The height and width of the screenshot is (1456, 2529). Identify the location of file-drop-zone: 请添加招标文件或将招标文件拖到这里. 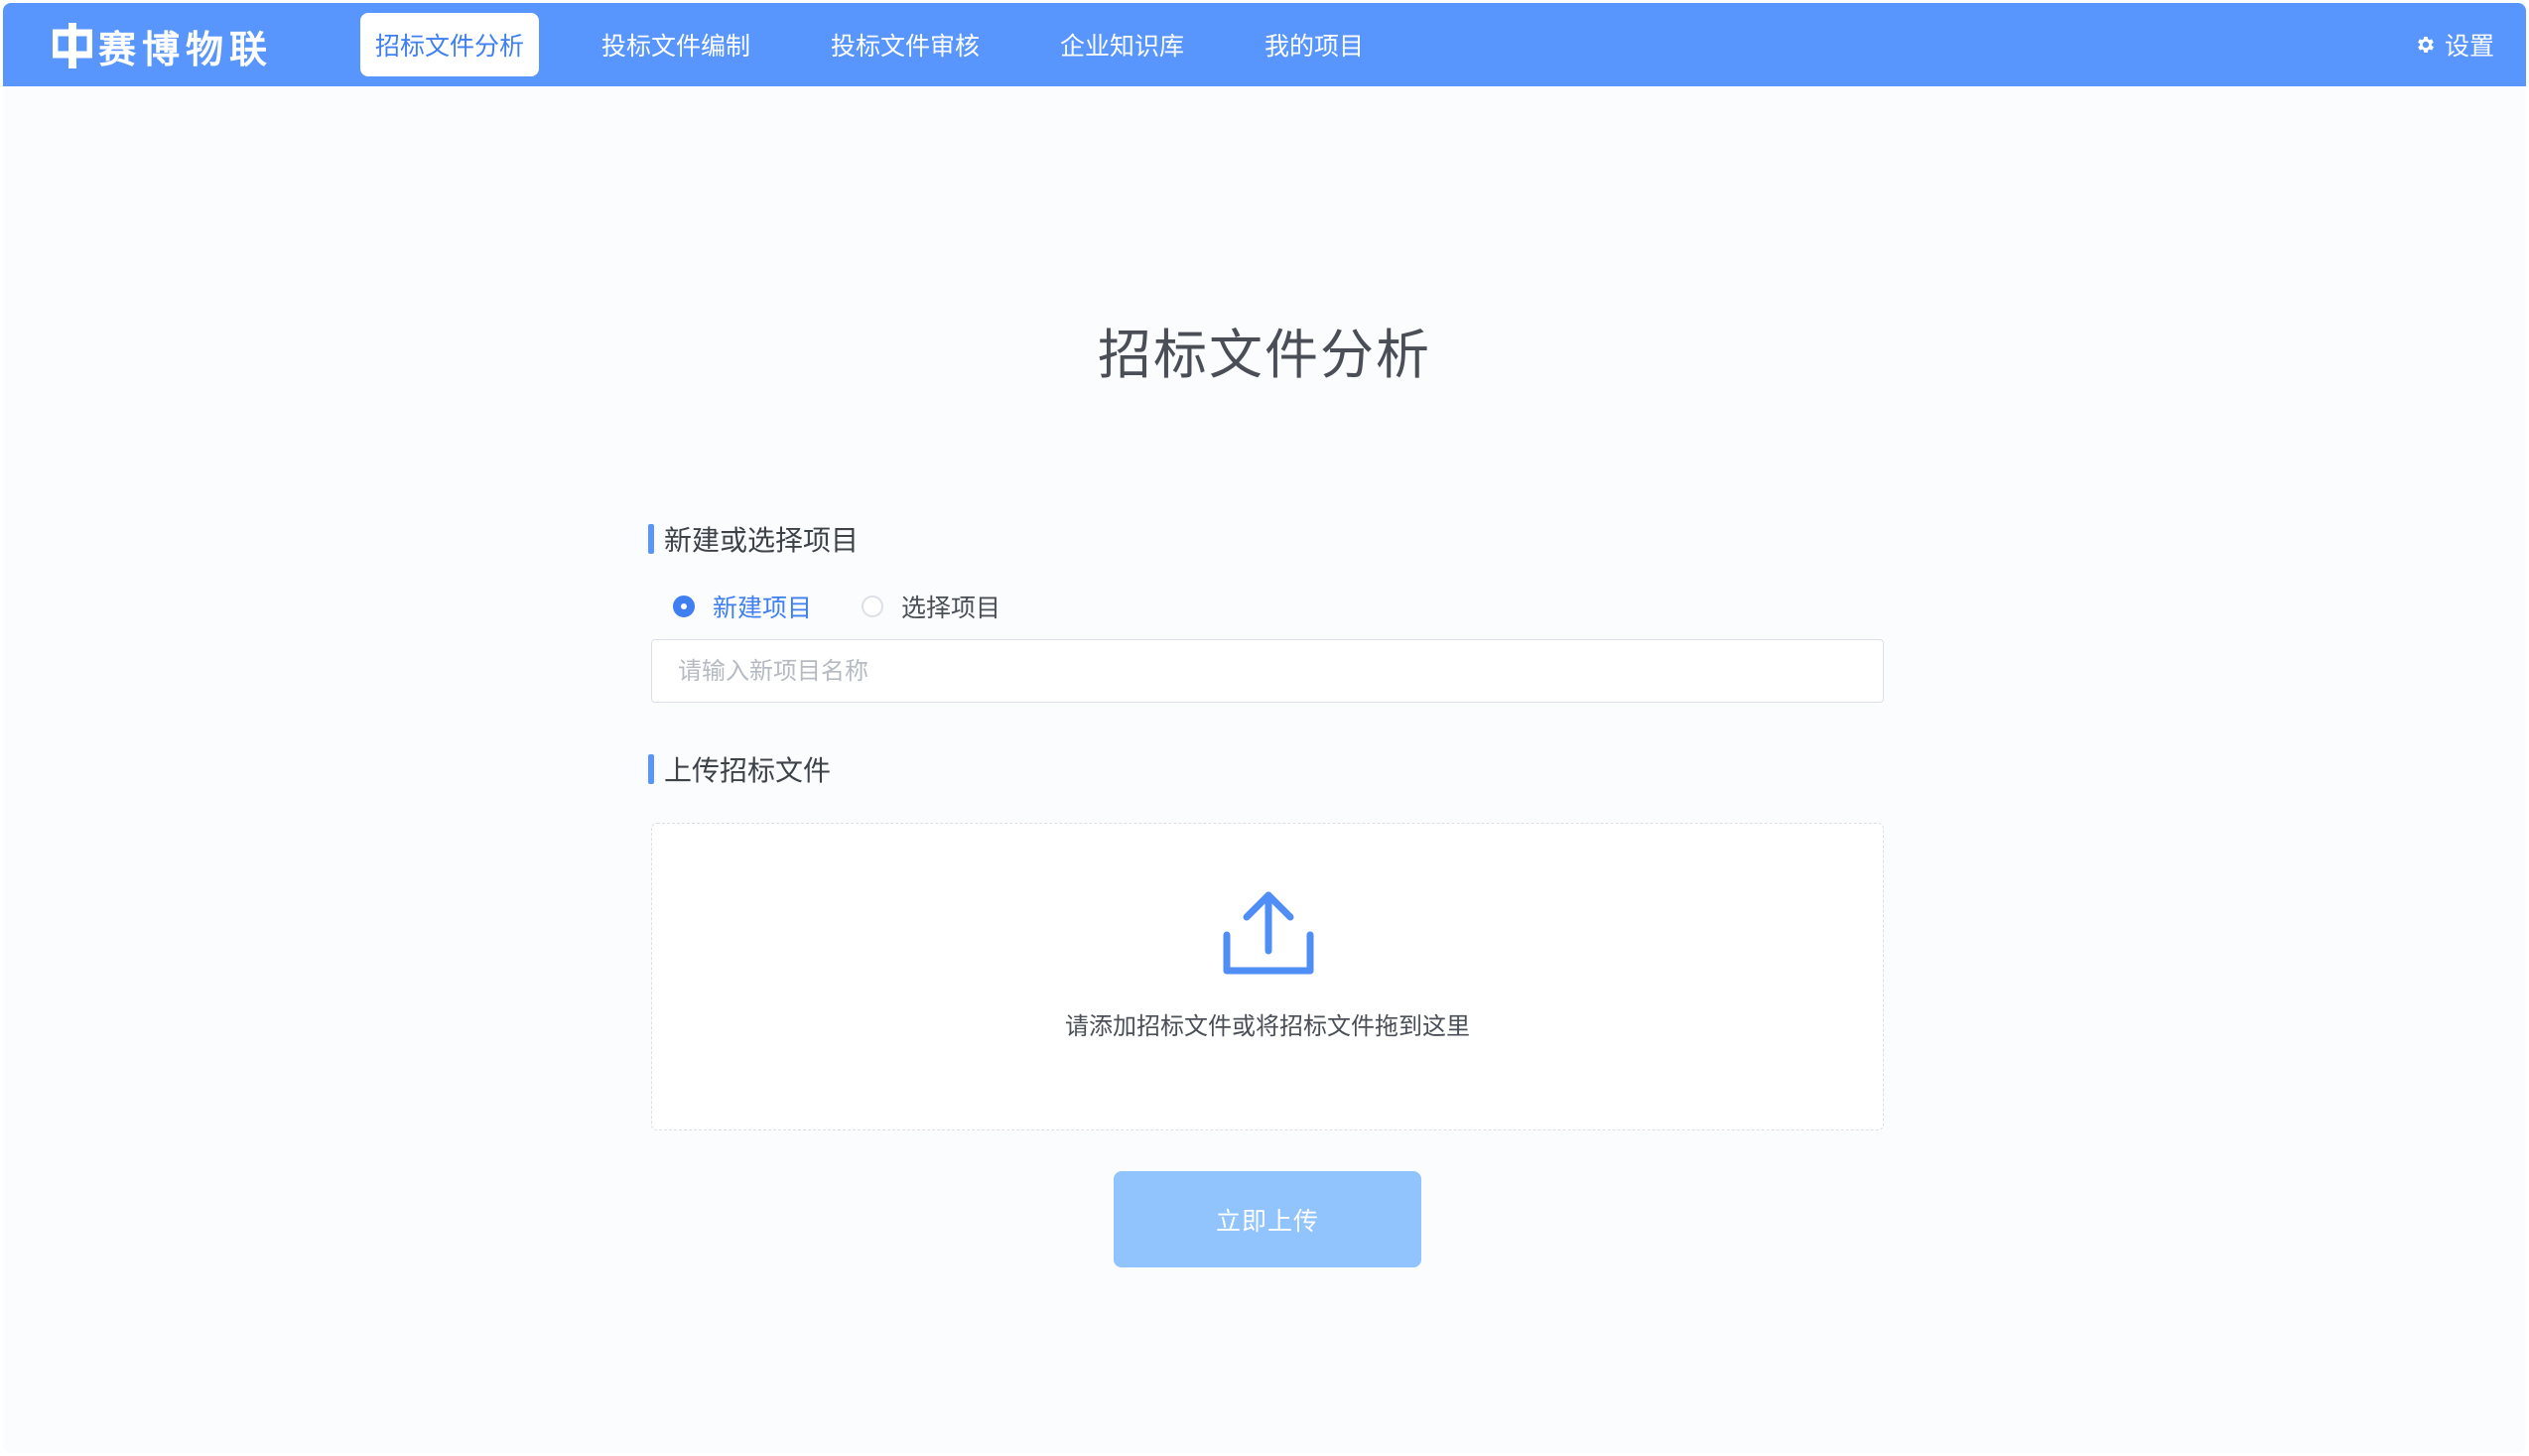
(1267, 976).